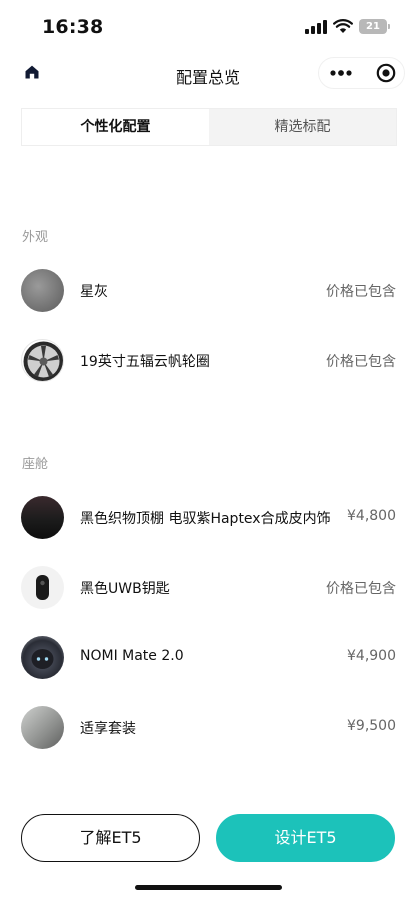 Image resolution: width=416 pixels, height=900 pixels. I want to click on item-name: 19英寸五辐云帆轮圈, so click(145, 362).